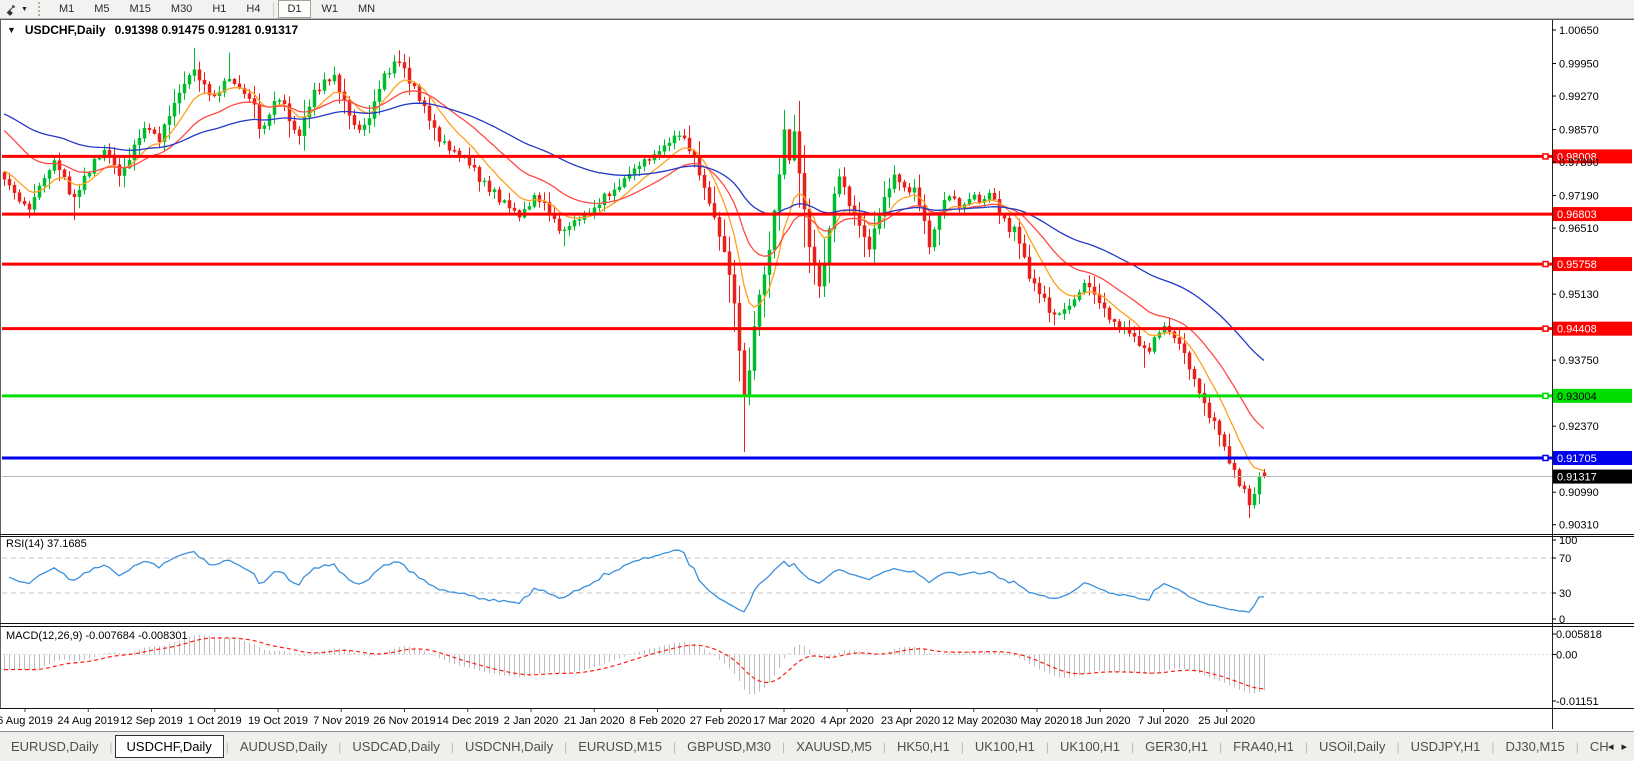 The height and width of the screenshot is (761, 1634). Describe the element at coordinates (1565, 559) in the screenshot. I see `svg-text: 70` at that location.